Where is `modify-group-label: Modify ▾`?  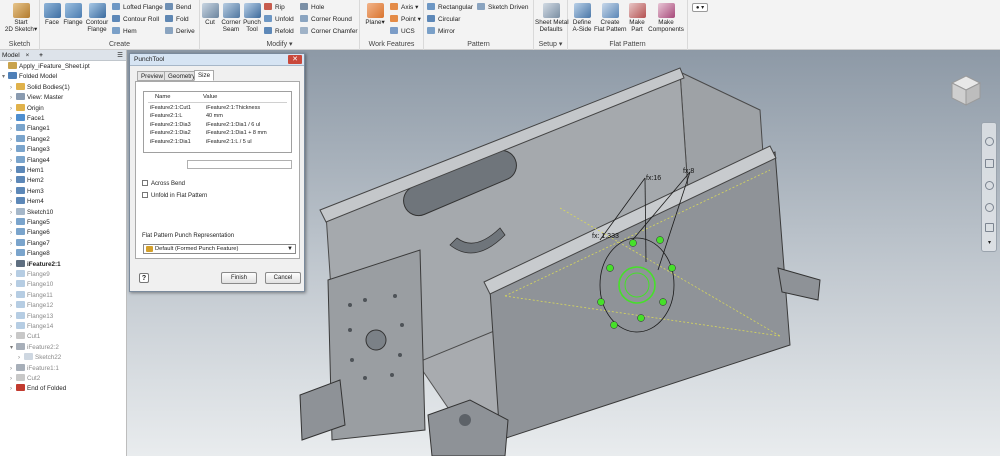 modify-group-label: Modify ▾ is located at coordinates (279, 44).